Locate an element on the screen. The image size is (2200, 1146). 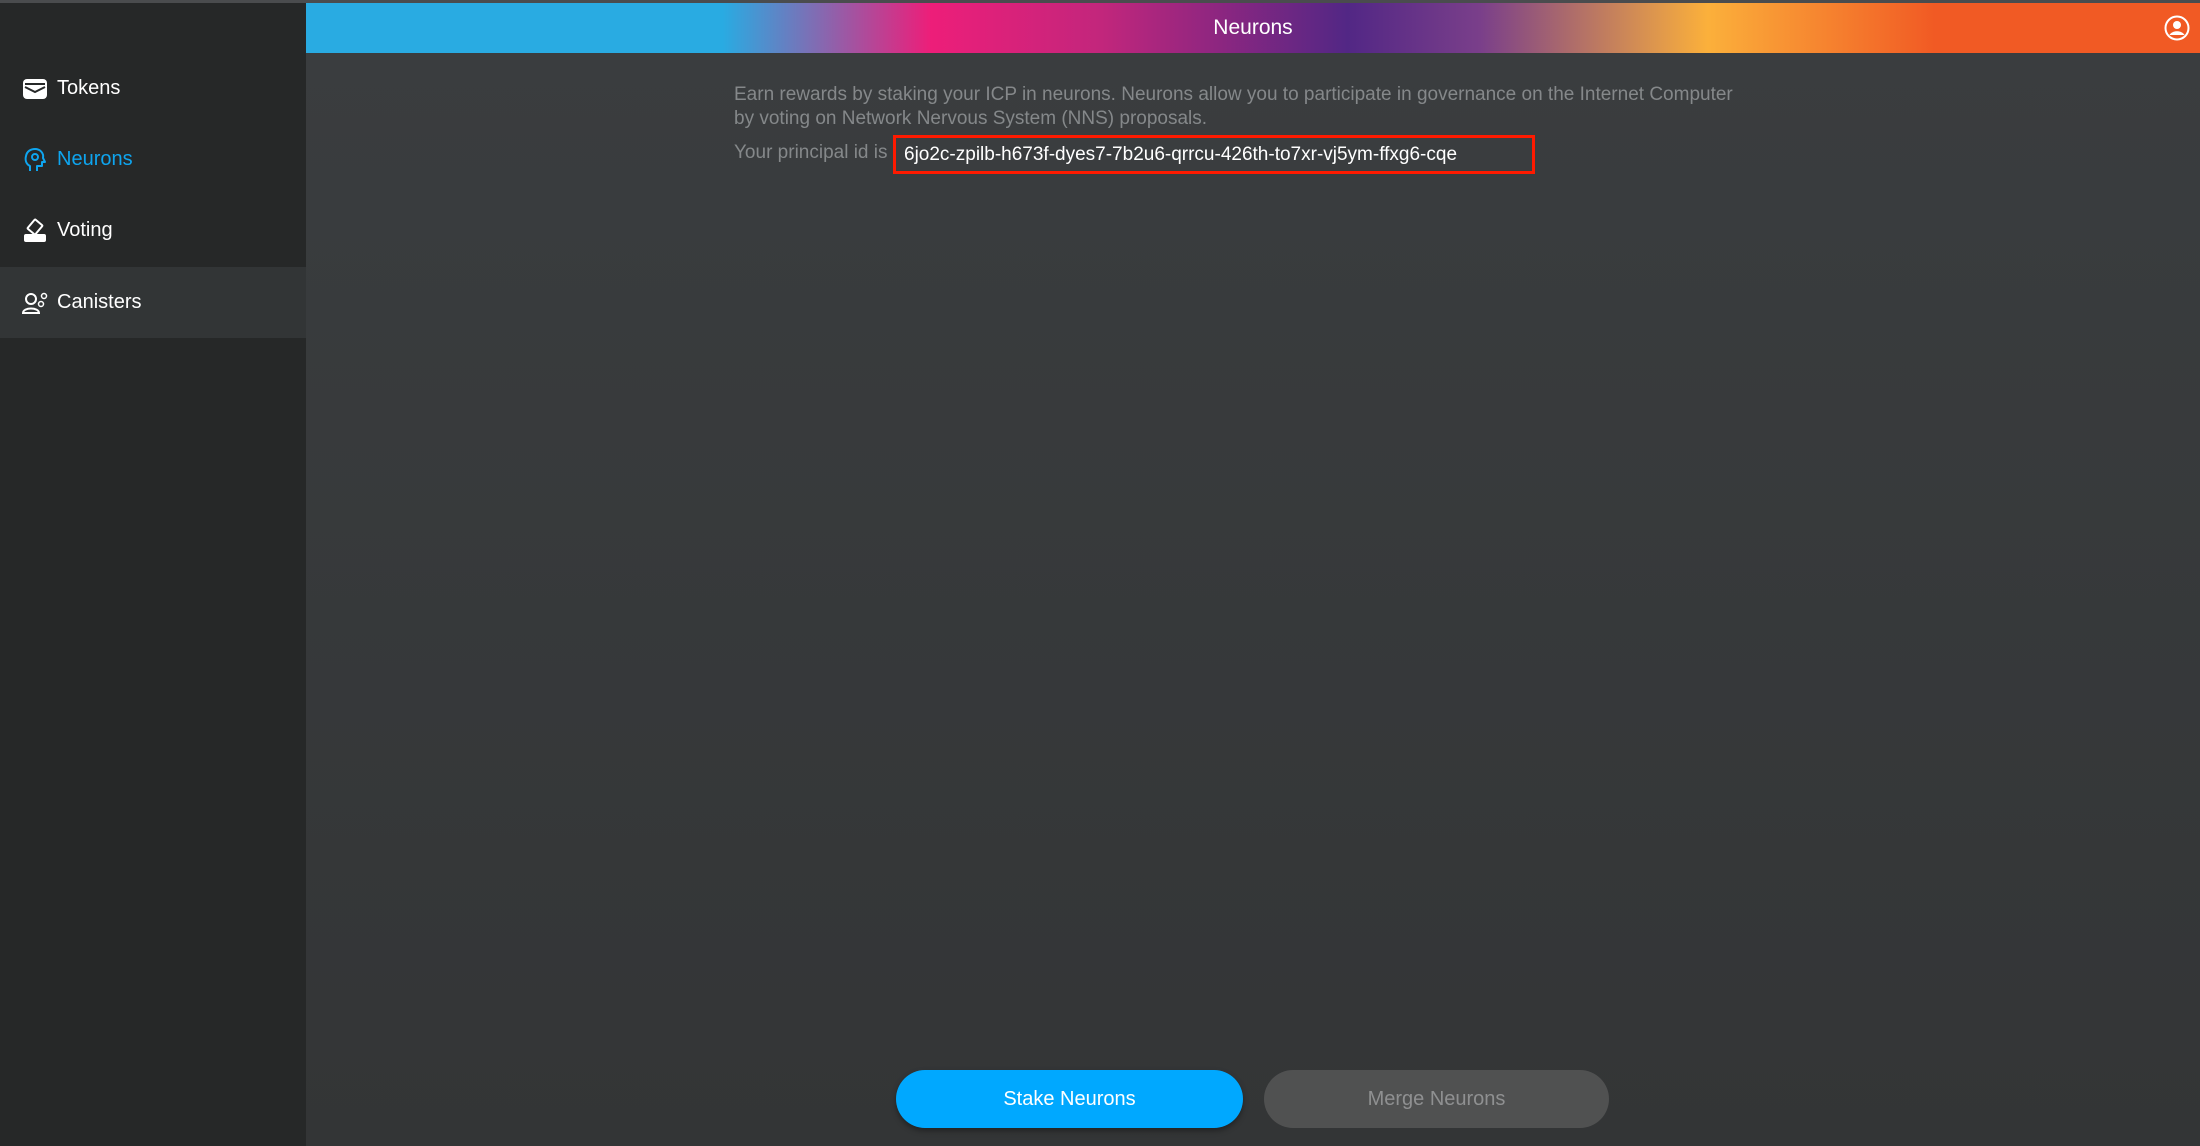
sidebar-item-label: Tokens is located at coordinates (89, 88).